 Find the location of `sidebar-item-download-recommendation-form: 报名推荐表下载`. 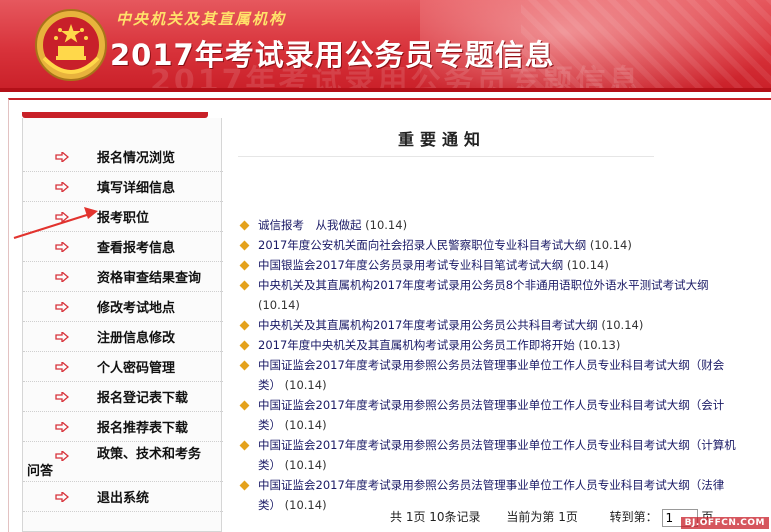

sidebar-item-download-recommendation-form: 报名推荐表下载 is located at coordinates (123, 427).